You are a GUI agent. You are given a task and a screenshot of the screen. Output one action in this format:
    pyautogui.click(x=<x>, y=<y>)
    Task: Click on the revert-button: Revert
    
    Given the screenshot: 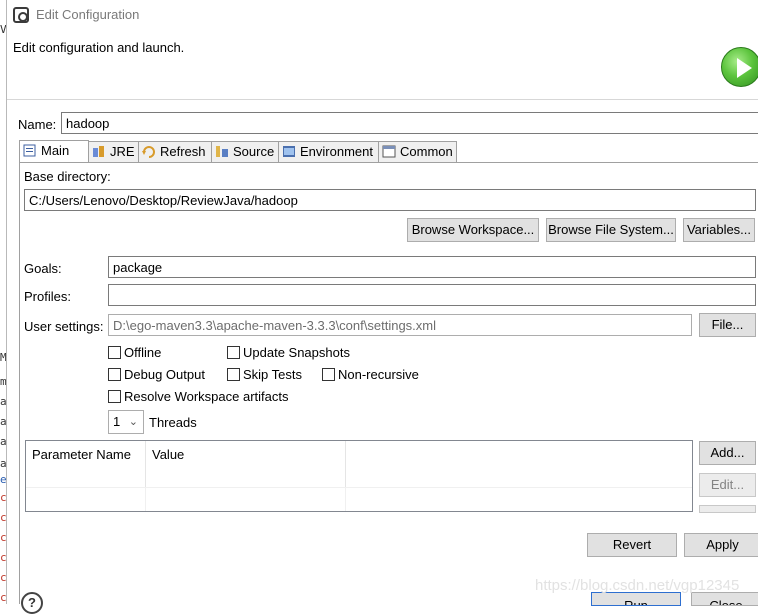 What is the action you would take?
    pyautogui.click(x=632, y=545)
    